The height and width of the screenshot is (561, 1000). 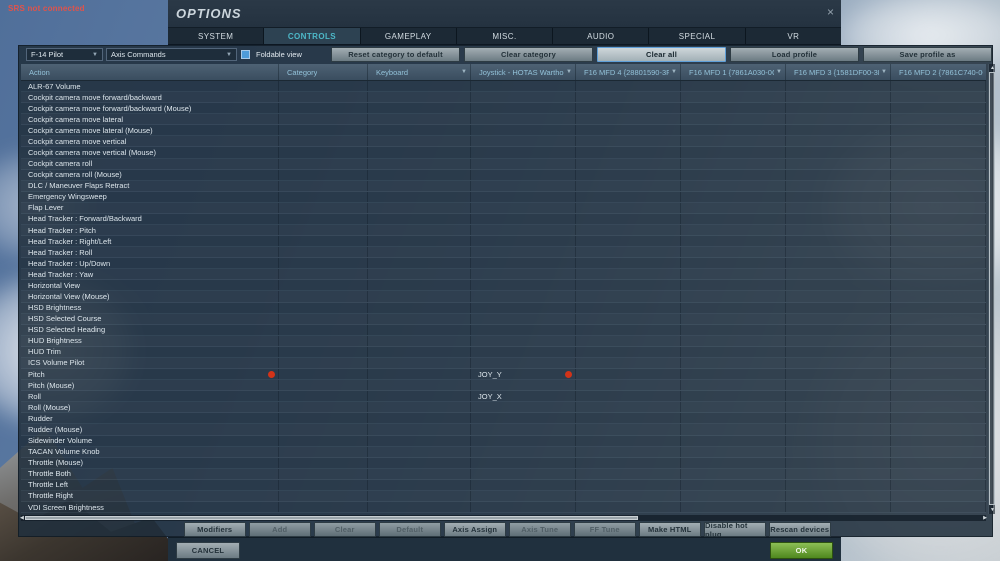 I want to click on cell-action: Cockpit camera move vertical, so click(x=150, y=141).